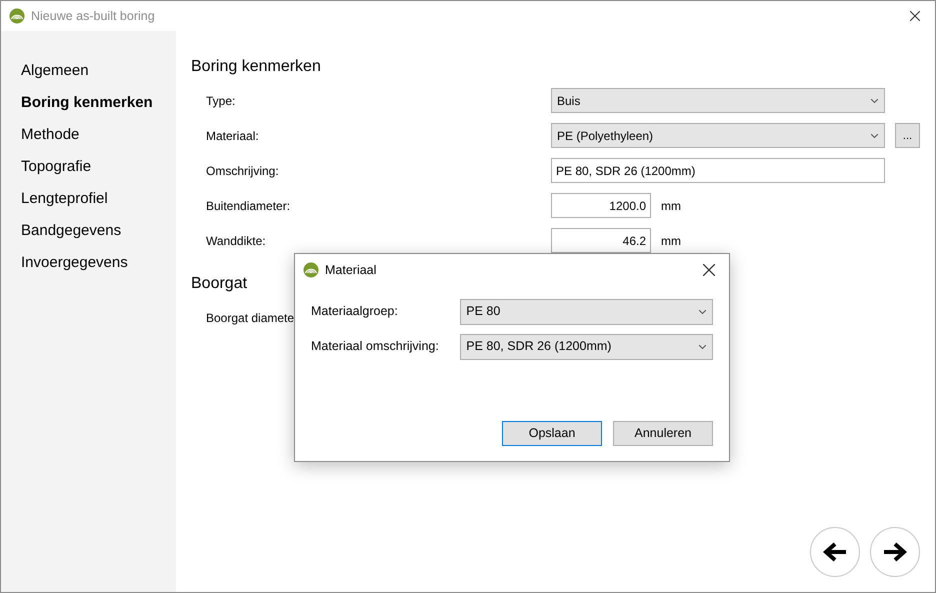  What do you see at coordinates (98, 167) in the screenshot?
I see `sidebar-item: Topografie` at bounding box center [98, 167].